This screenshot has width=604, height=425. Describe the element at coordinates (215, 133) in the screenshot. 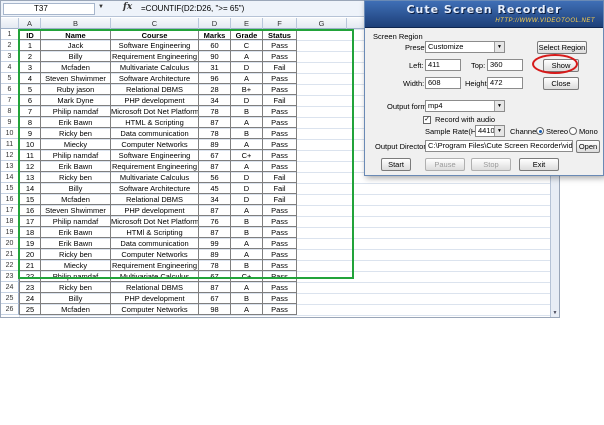

I see `table-cell: 78` at that location.